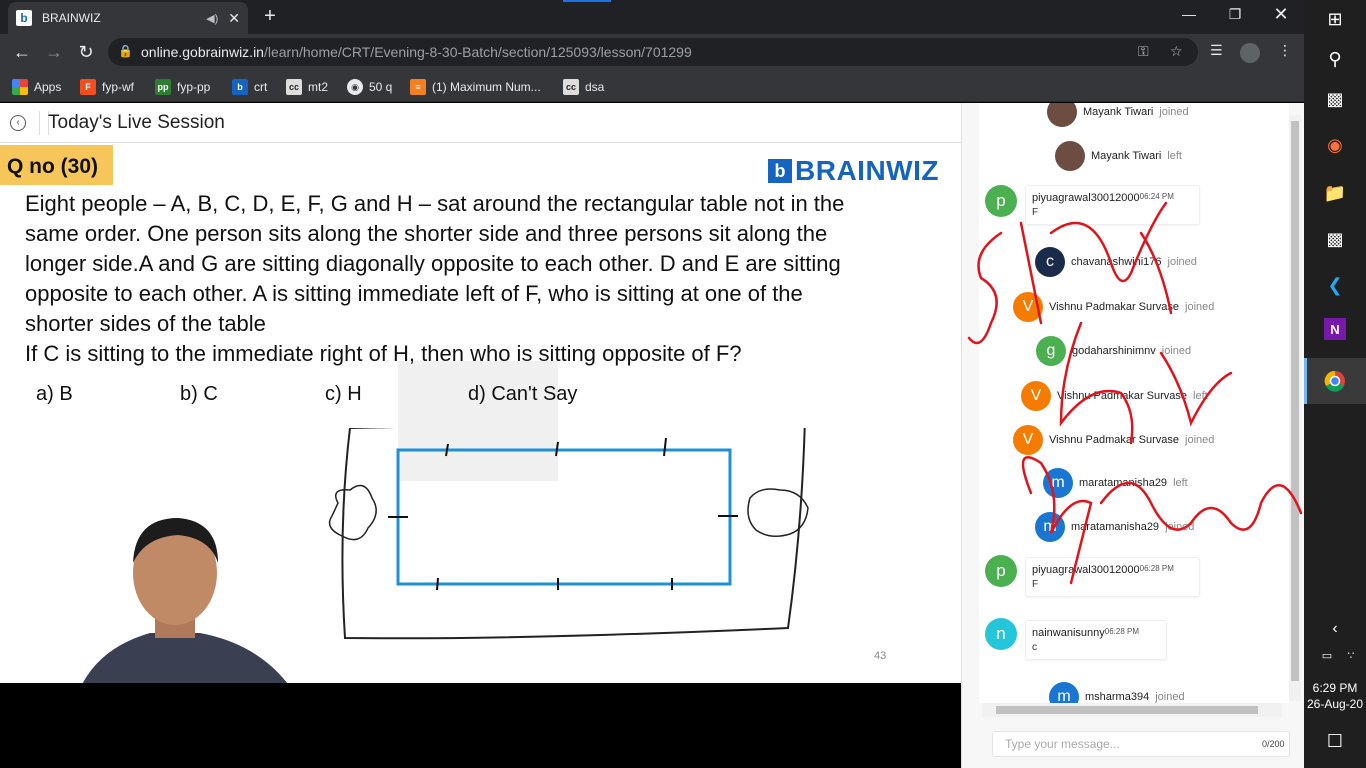 Image resolution: width=1366 pixels, height=768 pixels. What do you see at coordinates (1335, 329) in the screenshot?
I see `onenote-icon: N` at bounding box center [1335, 329].